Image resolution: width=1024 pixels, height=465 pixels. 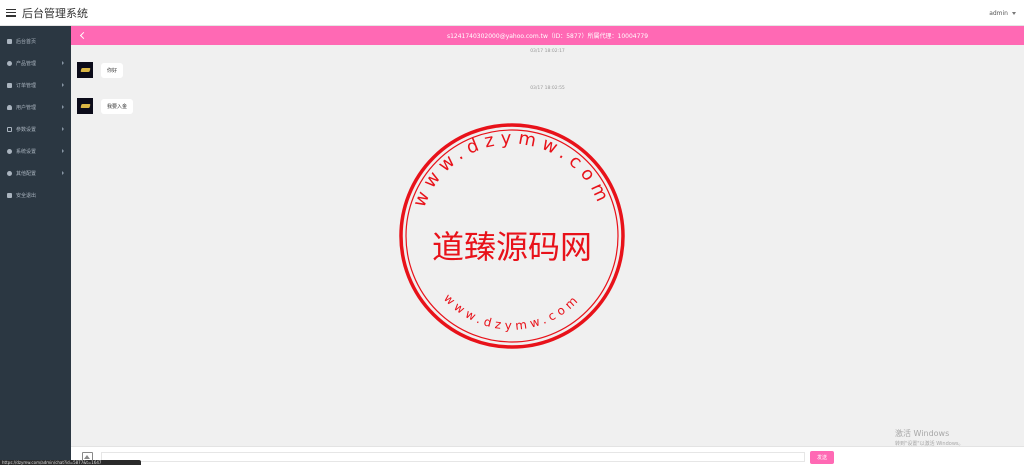 I want to click on sidebar-item-parameters: 参数设置, so click(x=35, y=129).